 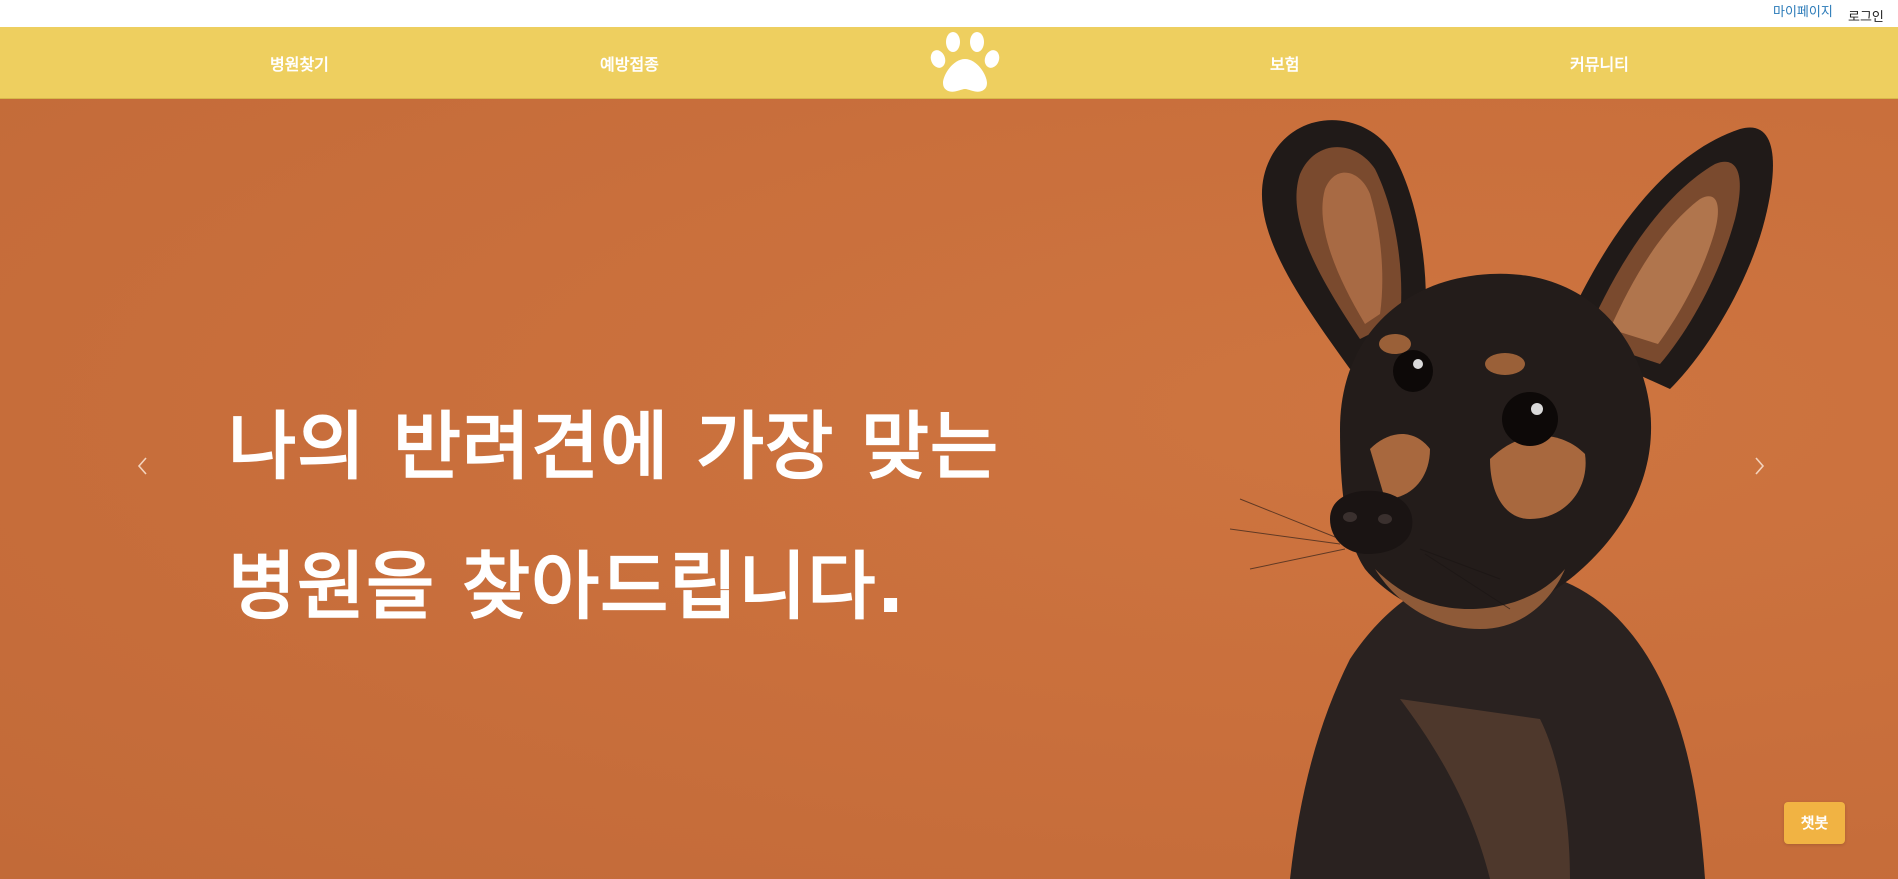 I want to click on nav-item-community: 커뮤니티, so click(x=1599, y=63).